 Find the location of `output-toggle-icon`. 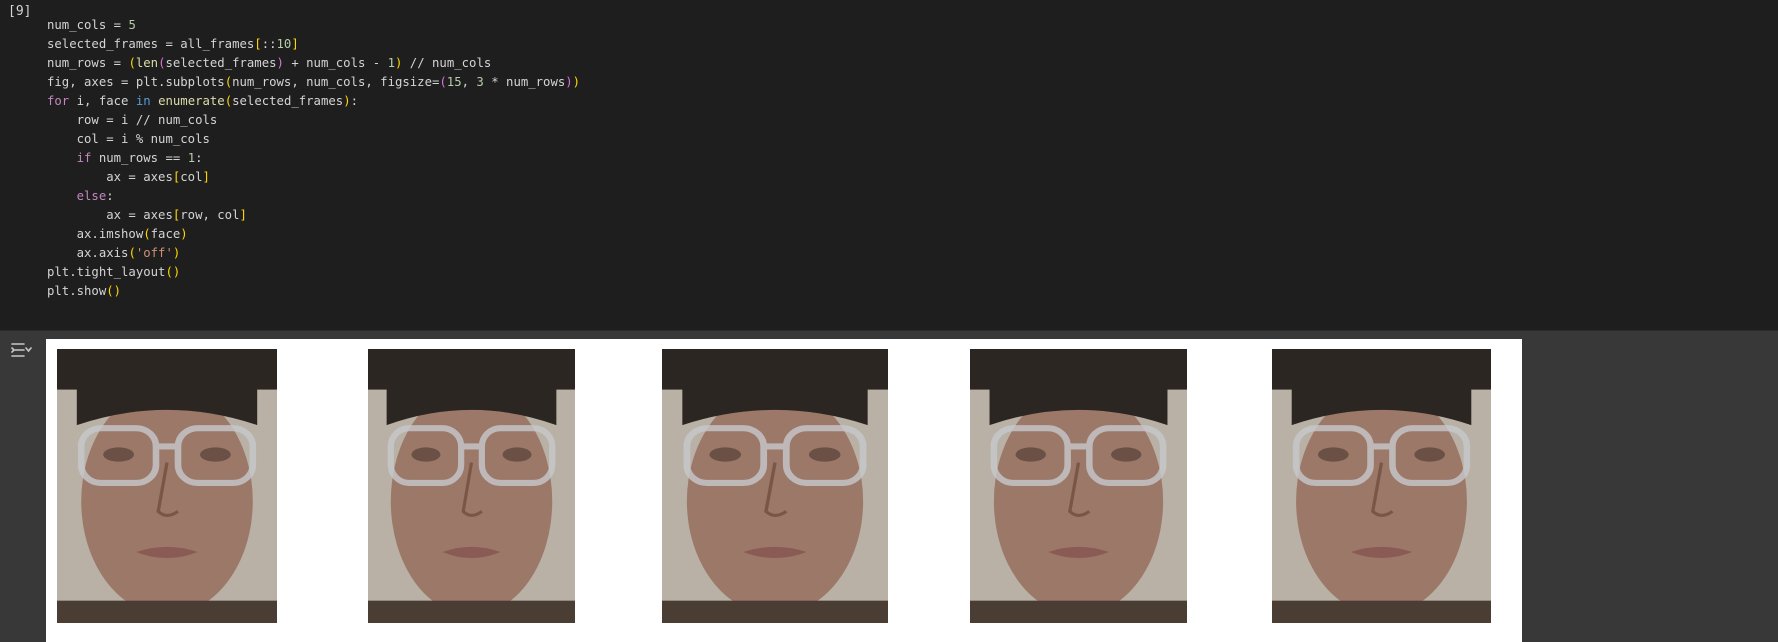

output-toggle-icon is located at coordinates (21, 350).